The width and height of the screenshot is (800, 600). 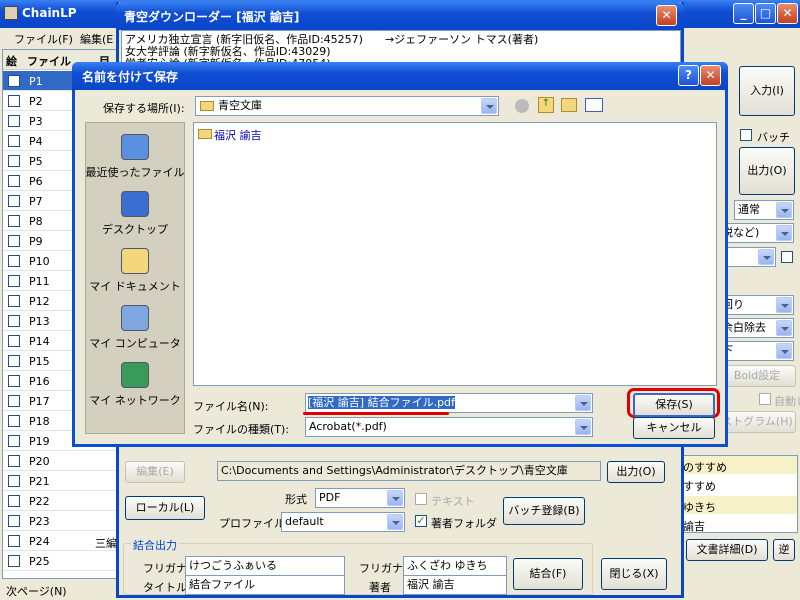 What do you see at coordinates (739, 484) in the screenshot?
I see `book-list-item: すすめ` at bounding box center [739, 484].